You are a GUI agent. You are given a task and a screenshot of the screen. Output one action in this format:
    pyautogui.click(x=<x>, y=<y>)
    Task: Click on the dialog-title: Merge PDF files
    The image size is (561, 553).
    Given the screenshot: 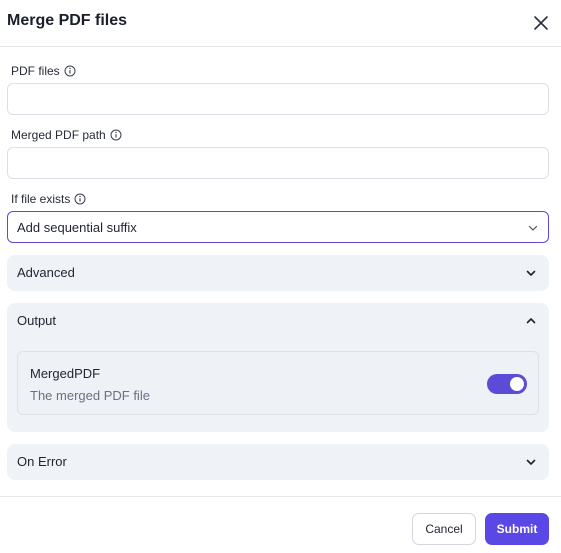 What is the action you would take?
    pyautogui.click(x=67, y=20)
    